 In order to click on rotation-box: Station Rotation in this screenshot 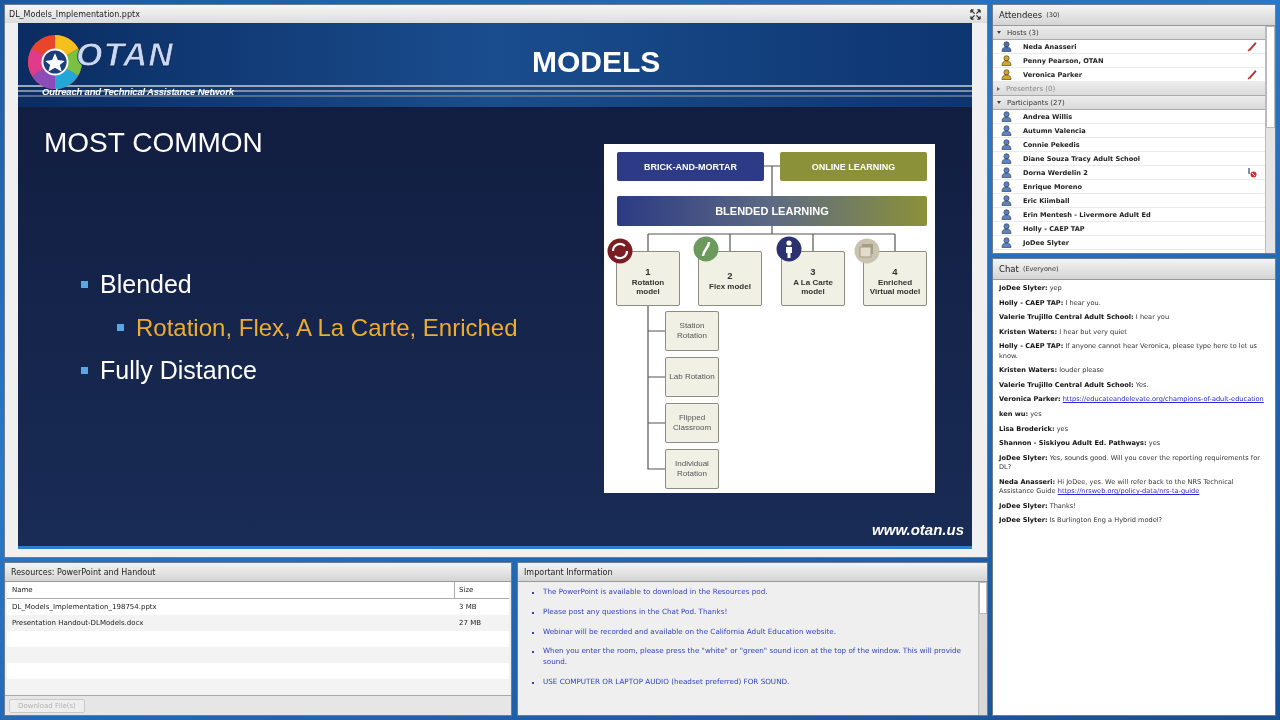, I will do `click(692, 331)`.